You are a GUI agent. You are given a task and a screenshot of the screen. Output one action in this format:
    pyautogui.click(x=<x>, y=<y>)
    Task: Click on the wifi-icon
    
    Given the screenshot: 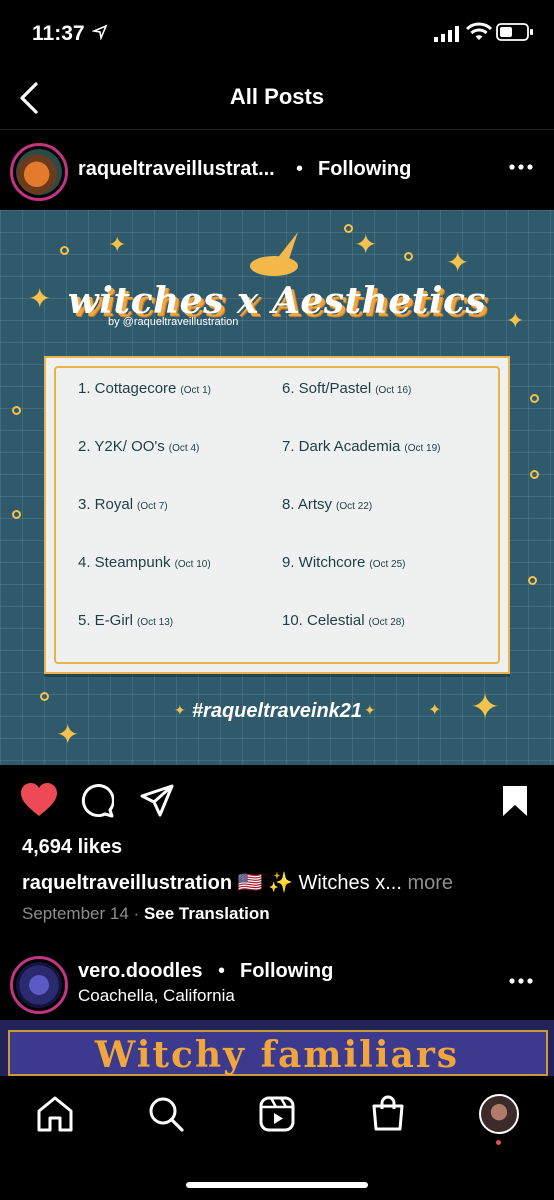 What is the action you would take?
    pyautogui.click(x=479, y=31)
    